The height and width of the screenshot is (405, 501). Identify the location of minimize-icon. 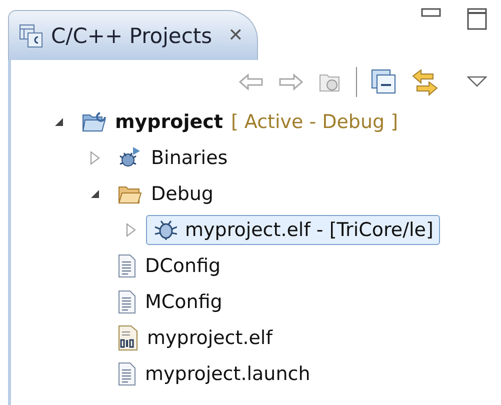
(431, 13).